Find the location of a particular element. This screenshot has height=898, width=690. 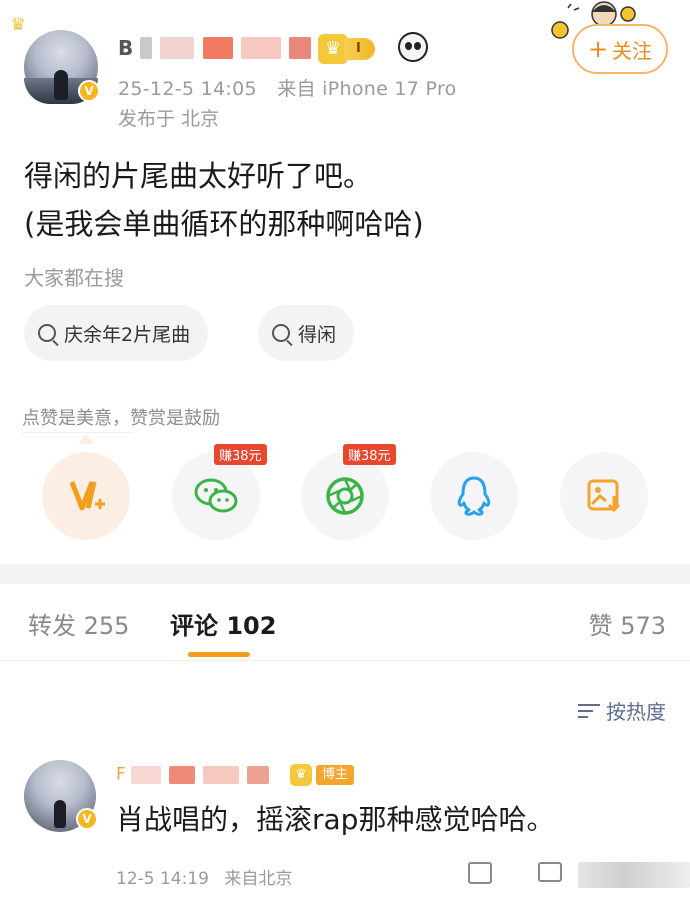

qq-icon is located at coordinates (474, 496).